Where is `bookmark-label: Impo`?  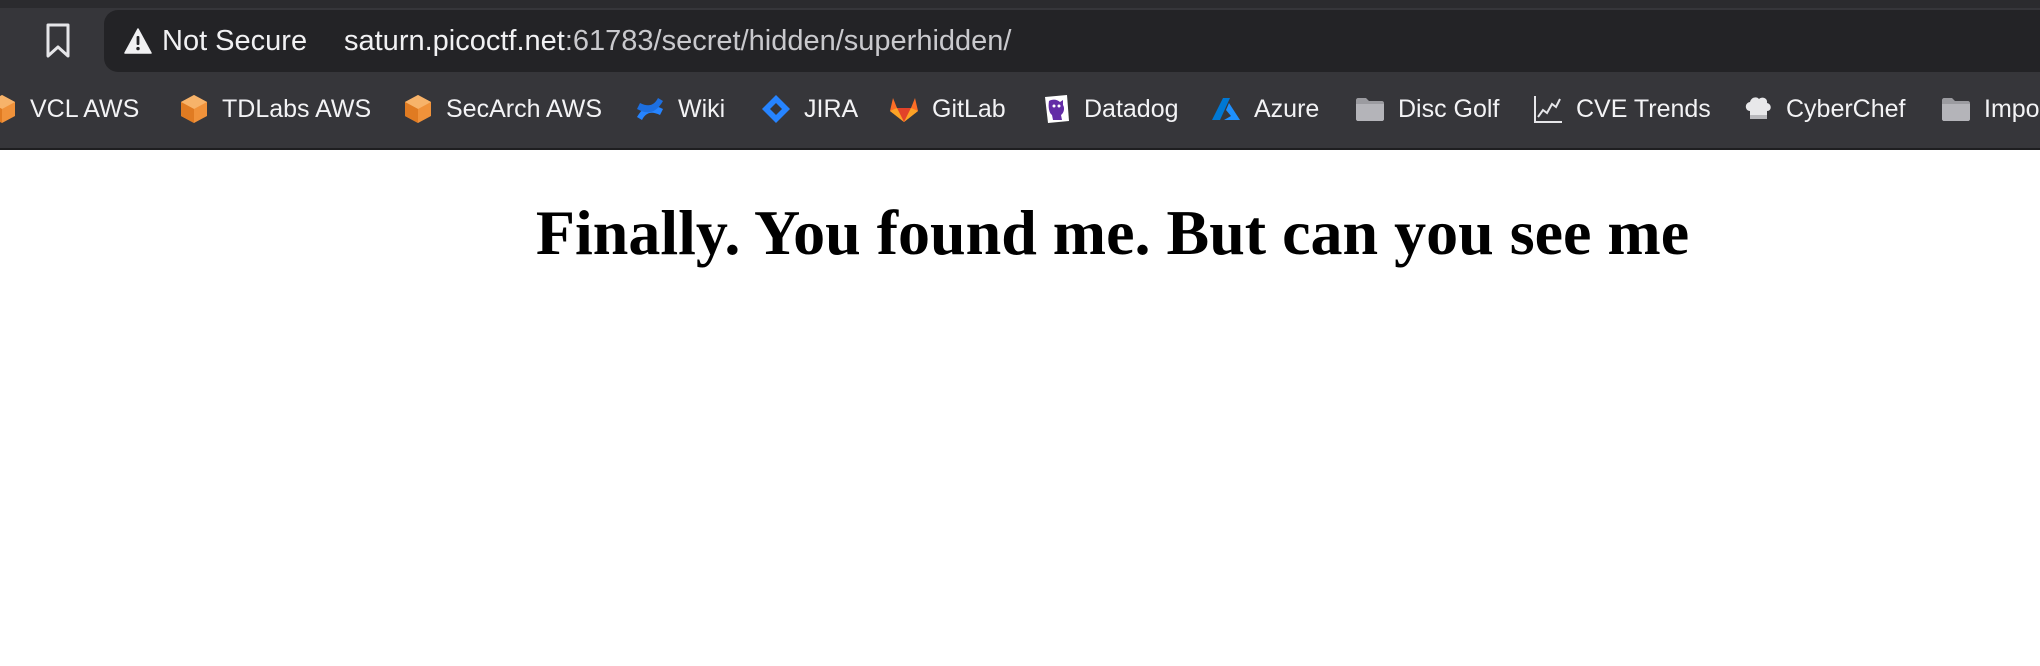 bookmark-label: Impo is located at coordinates (2012, 108).